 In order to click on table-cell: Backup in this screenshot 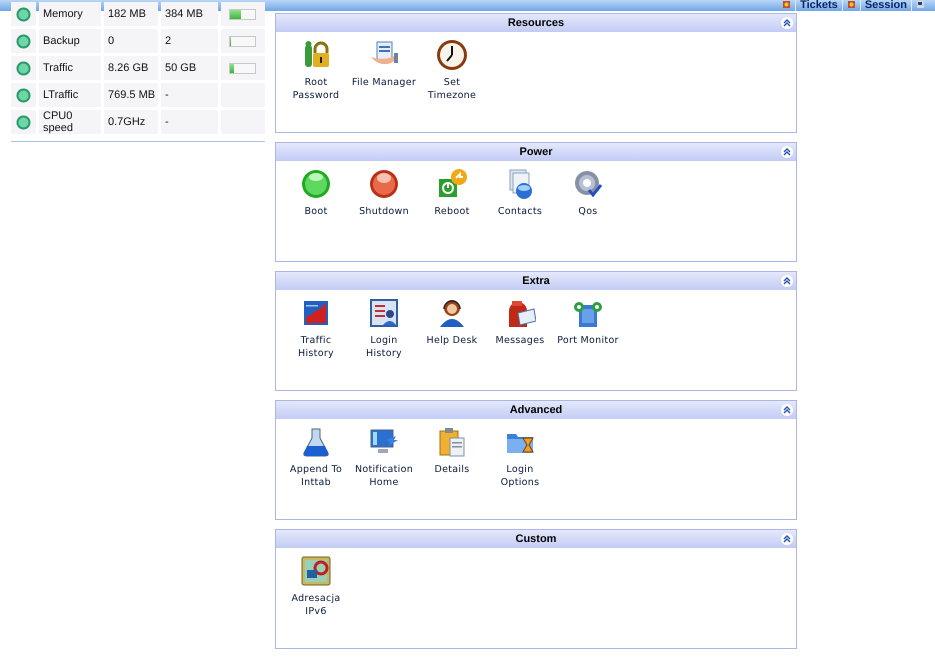, I will do `click(70, 41)`.